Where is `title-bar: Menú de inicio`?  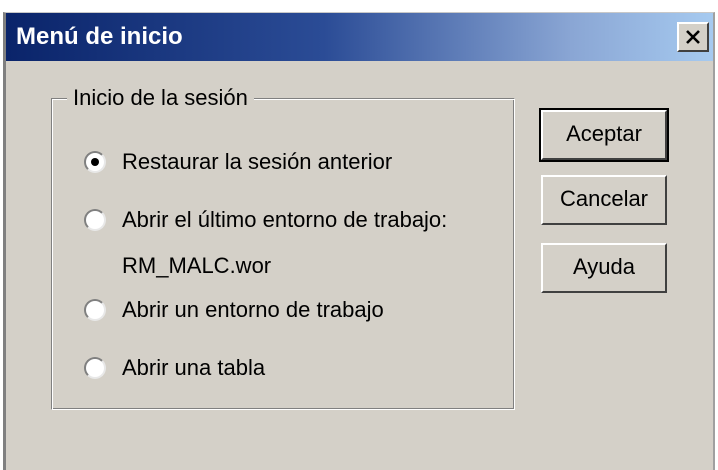 title-bar: Menú de inicio is located at coordinates (359, 37).